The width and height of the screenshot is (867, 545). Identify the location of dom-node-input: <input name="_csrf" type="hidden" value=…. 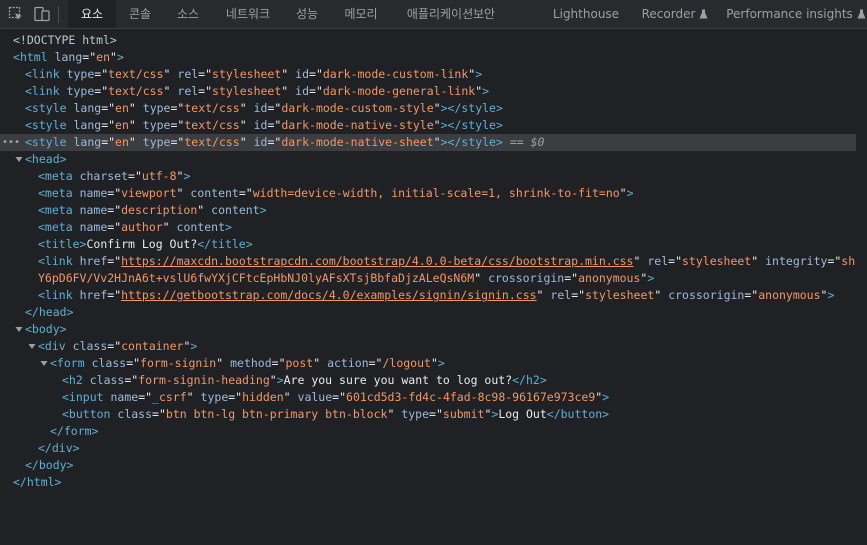
(428, 397).